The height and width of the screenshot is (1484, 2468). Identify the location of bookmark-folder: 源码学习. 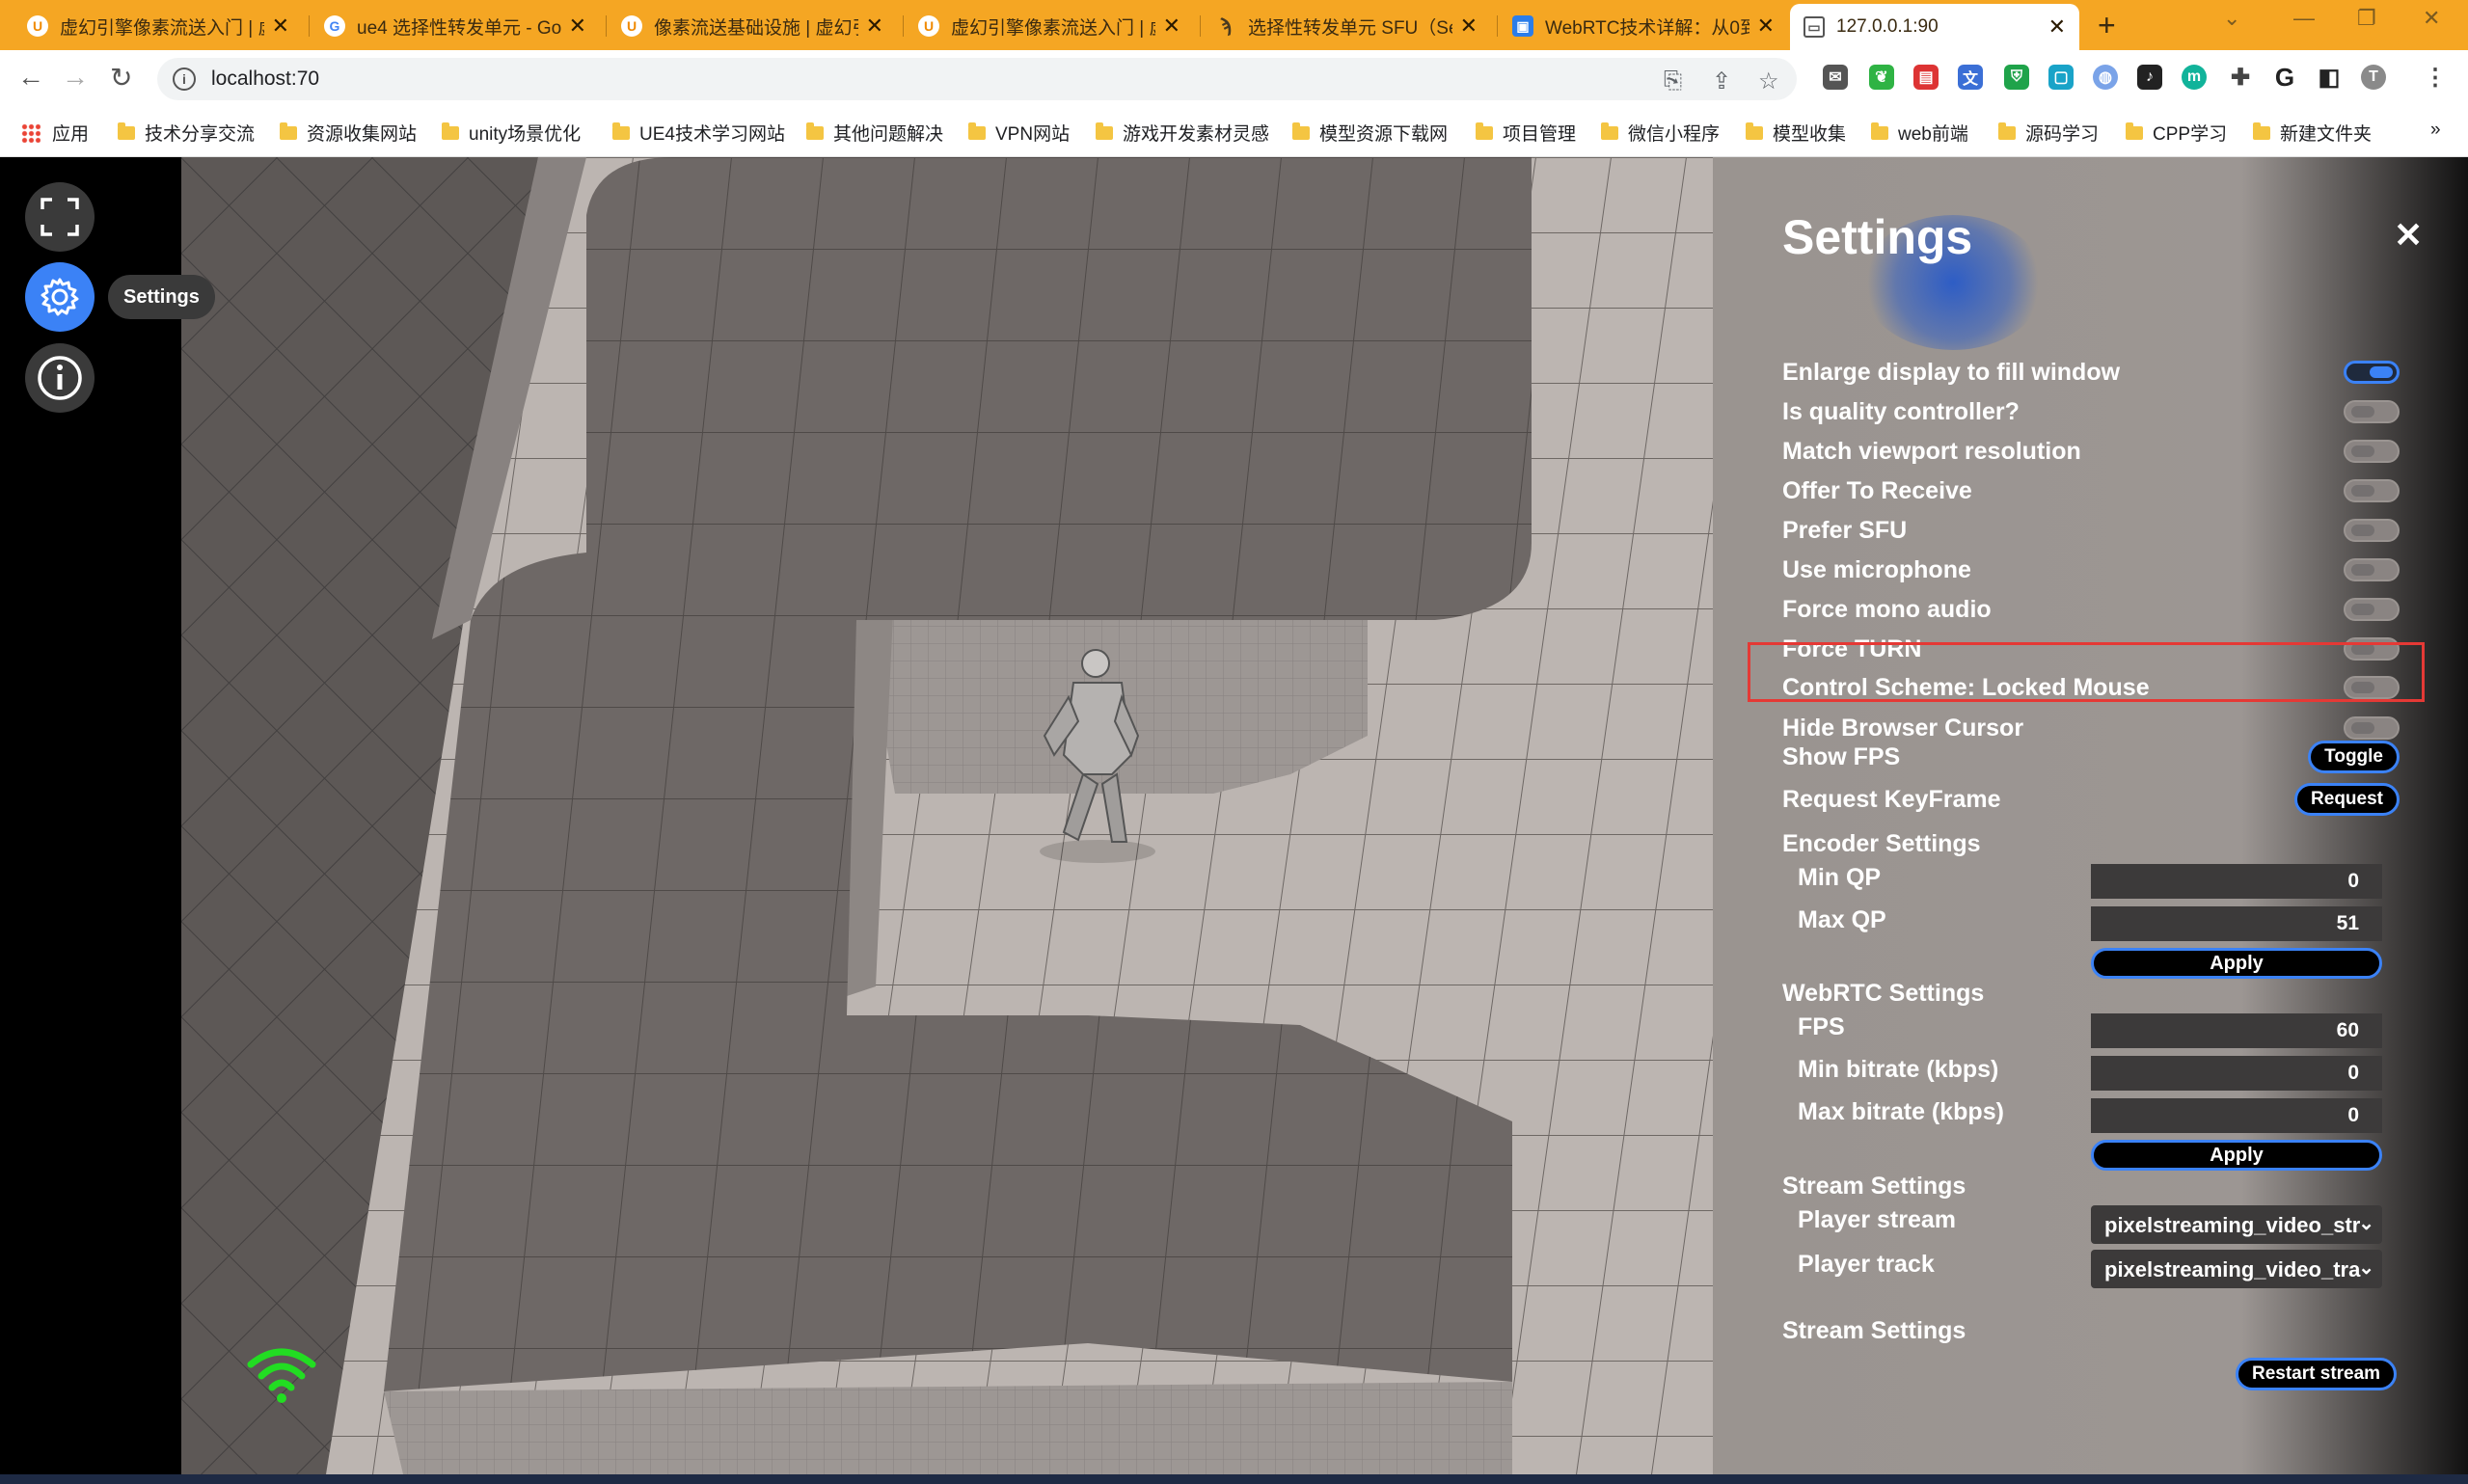
(2048, 133).